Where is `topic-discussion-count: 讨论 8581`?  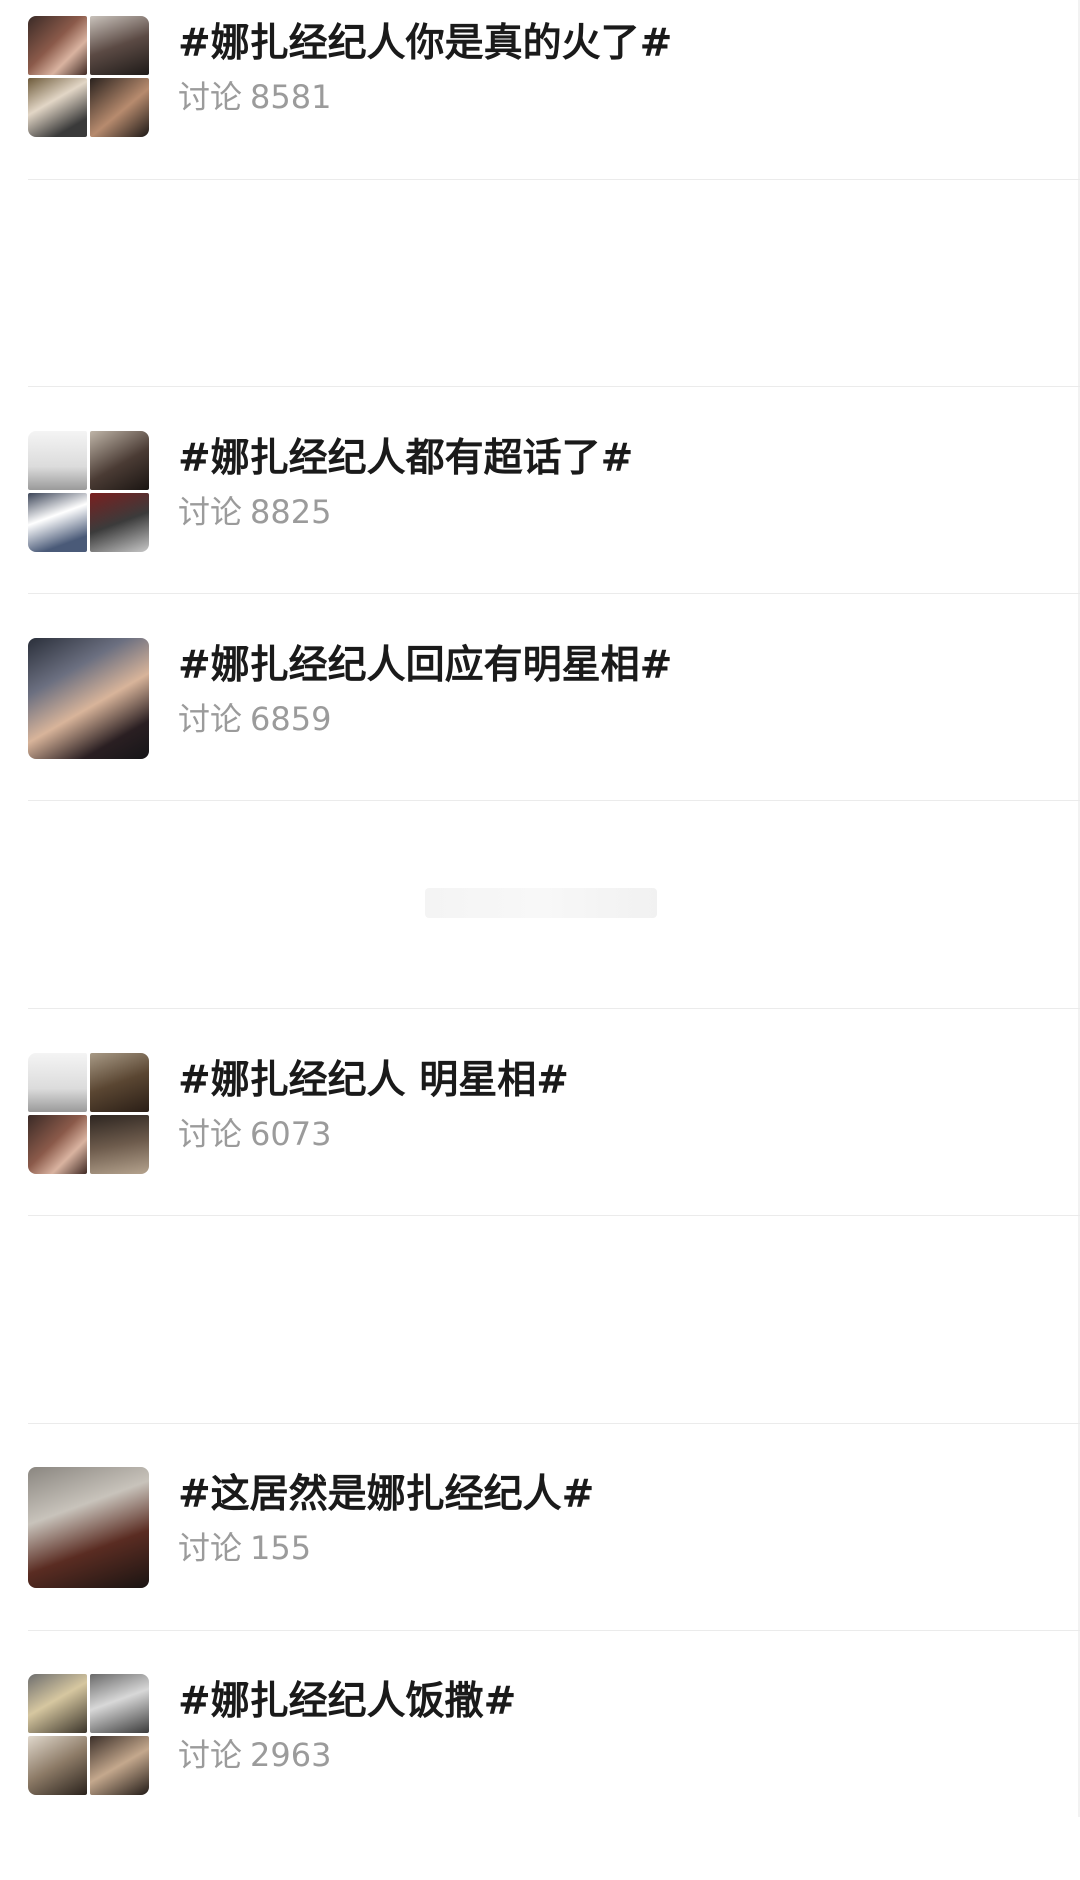 topic-discussion-count: 讨论 8581 is located at coordinates (254, 97).